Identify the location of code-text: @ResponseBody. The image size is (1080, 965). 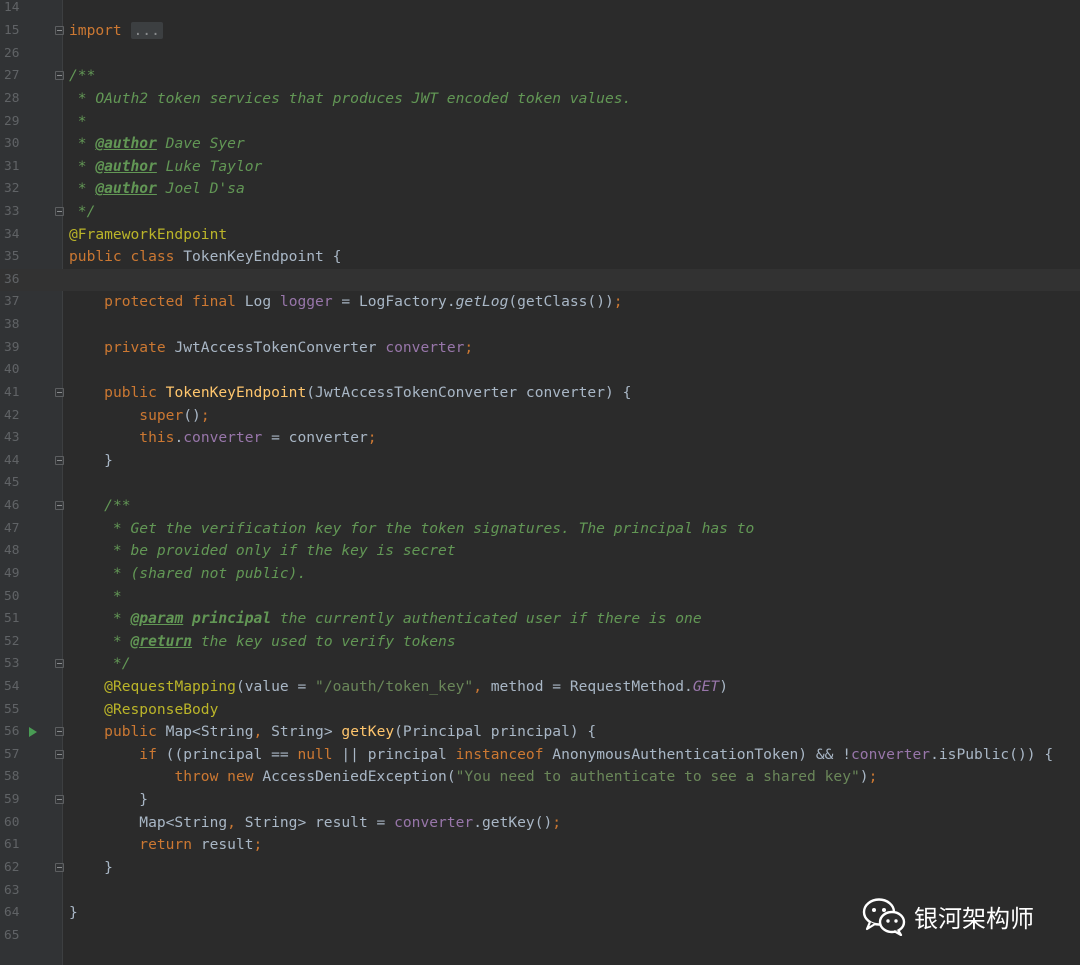
(143, 710).